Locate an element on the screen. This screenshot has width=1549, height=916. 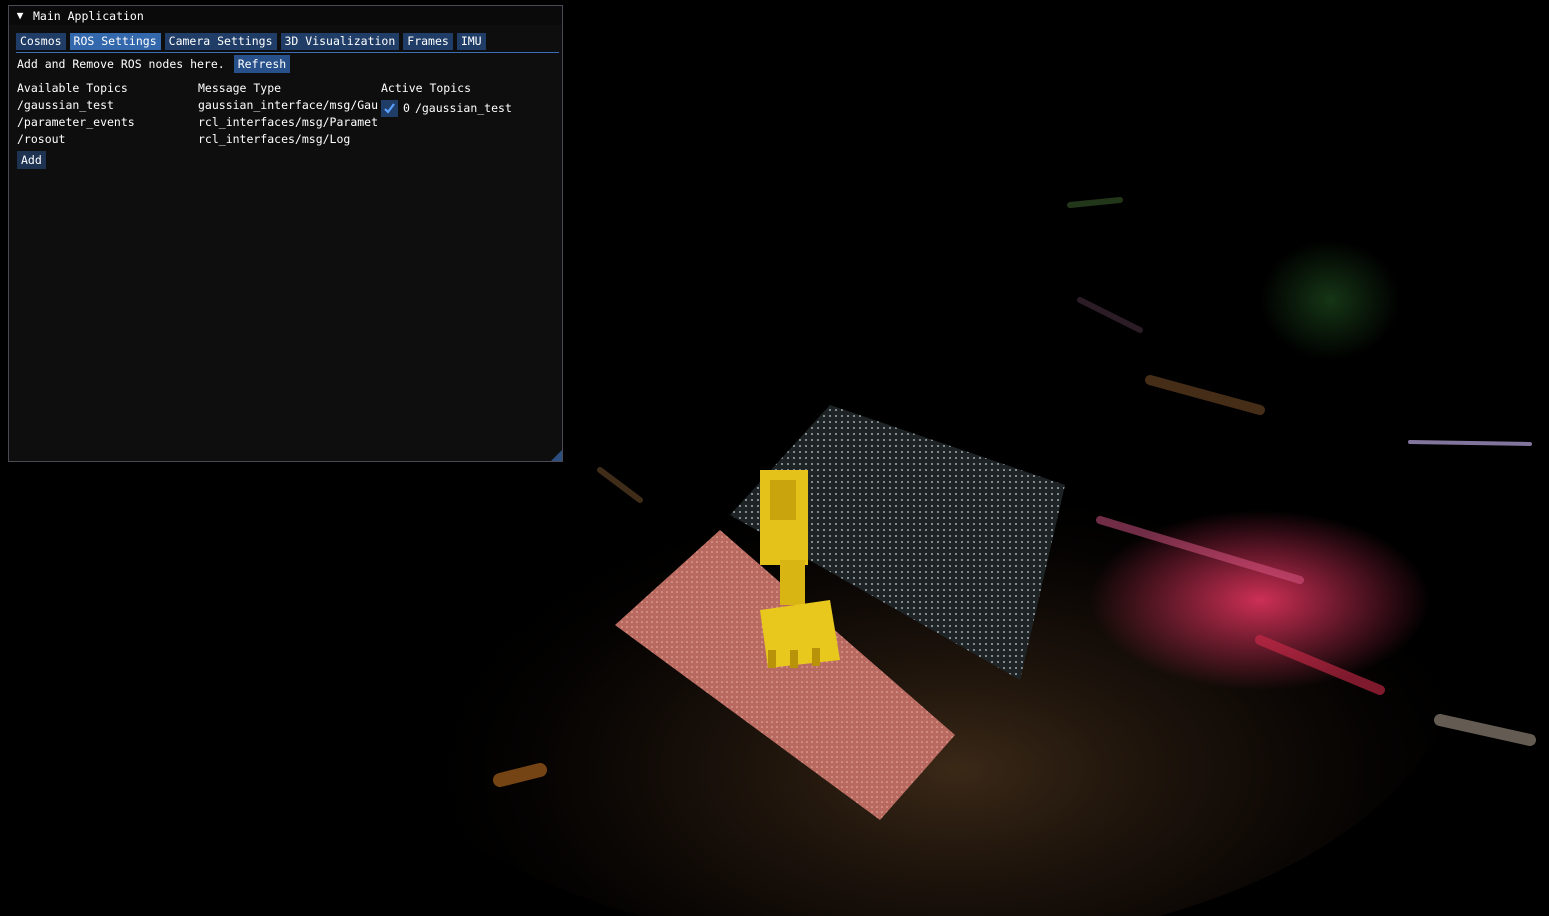
scene-pink-glow is located at coordinates (1260, 600).